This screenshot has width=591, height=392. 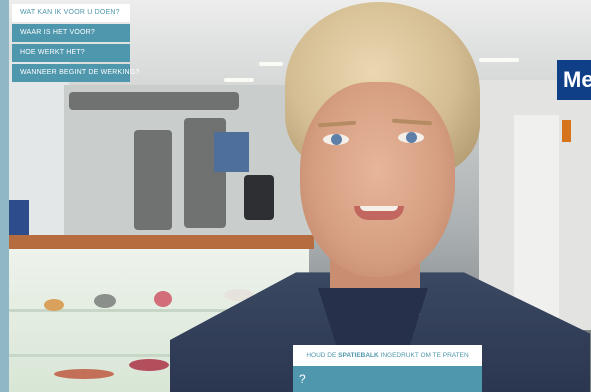 What do you see at coordinates (153, 180) in the screenshot?
I see `robot-column` at bounding box center [153, 180].